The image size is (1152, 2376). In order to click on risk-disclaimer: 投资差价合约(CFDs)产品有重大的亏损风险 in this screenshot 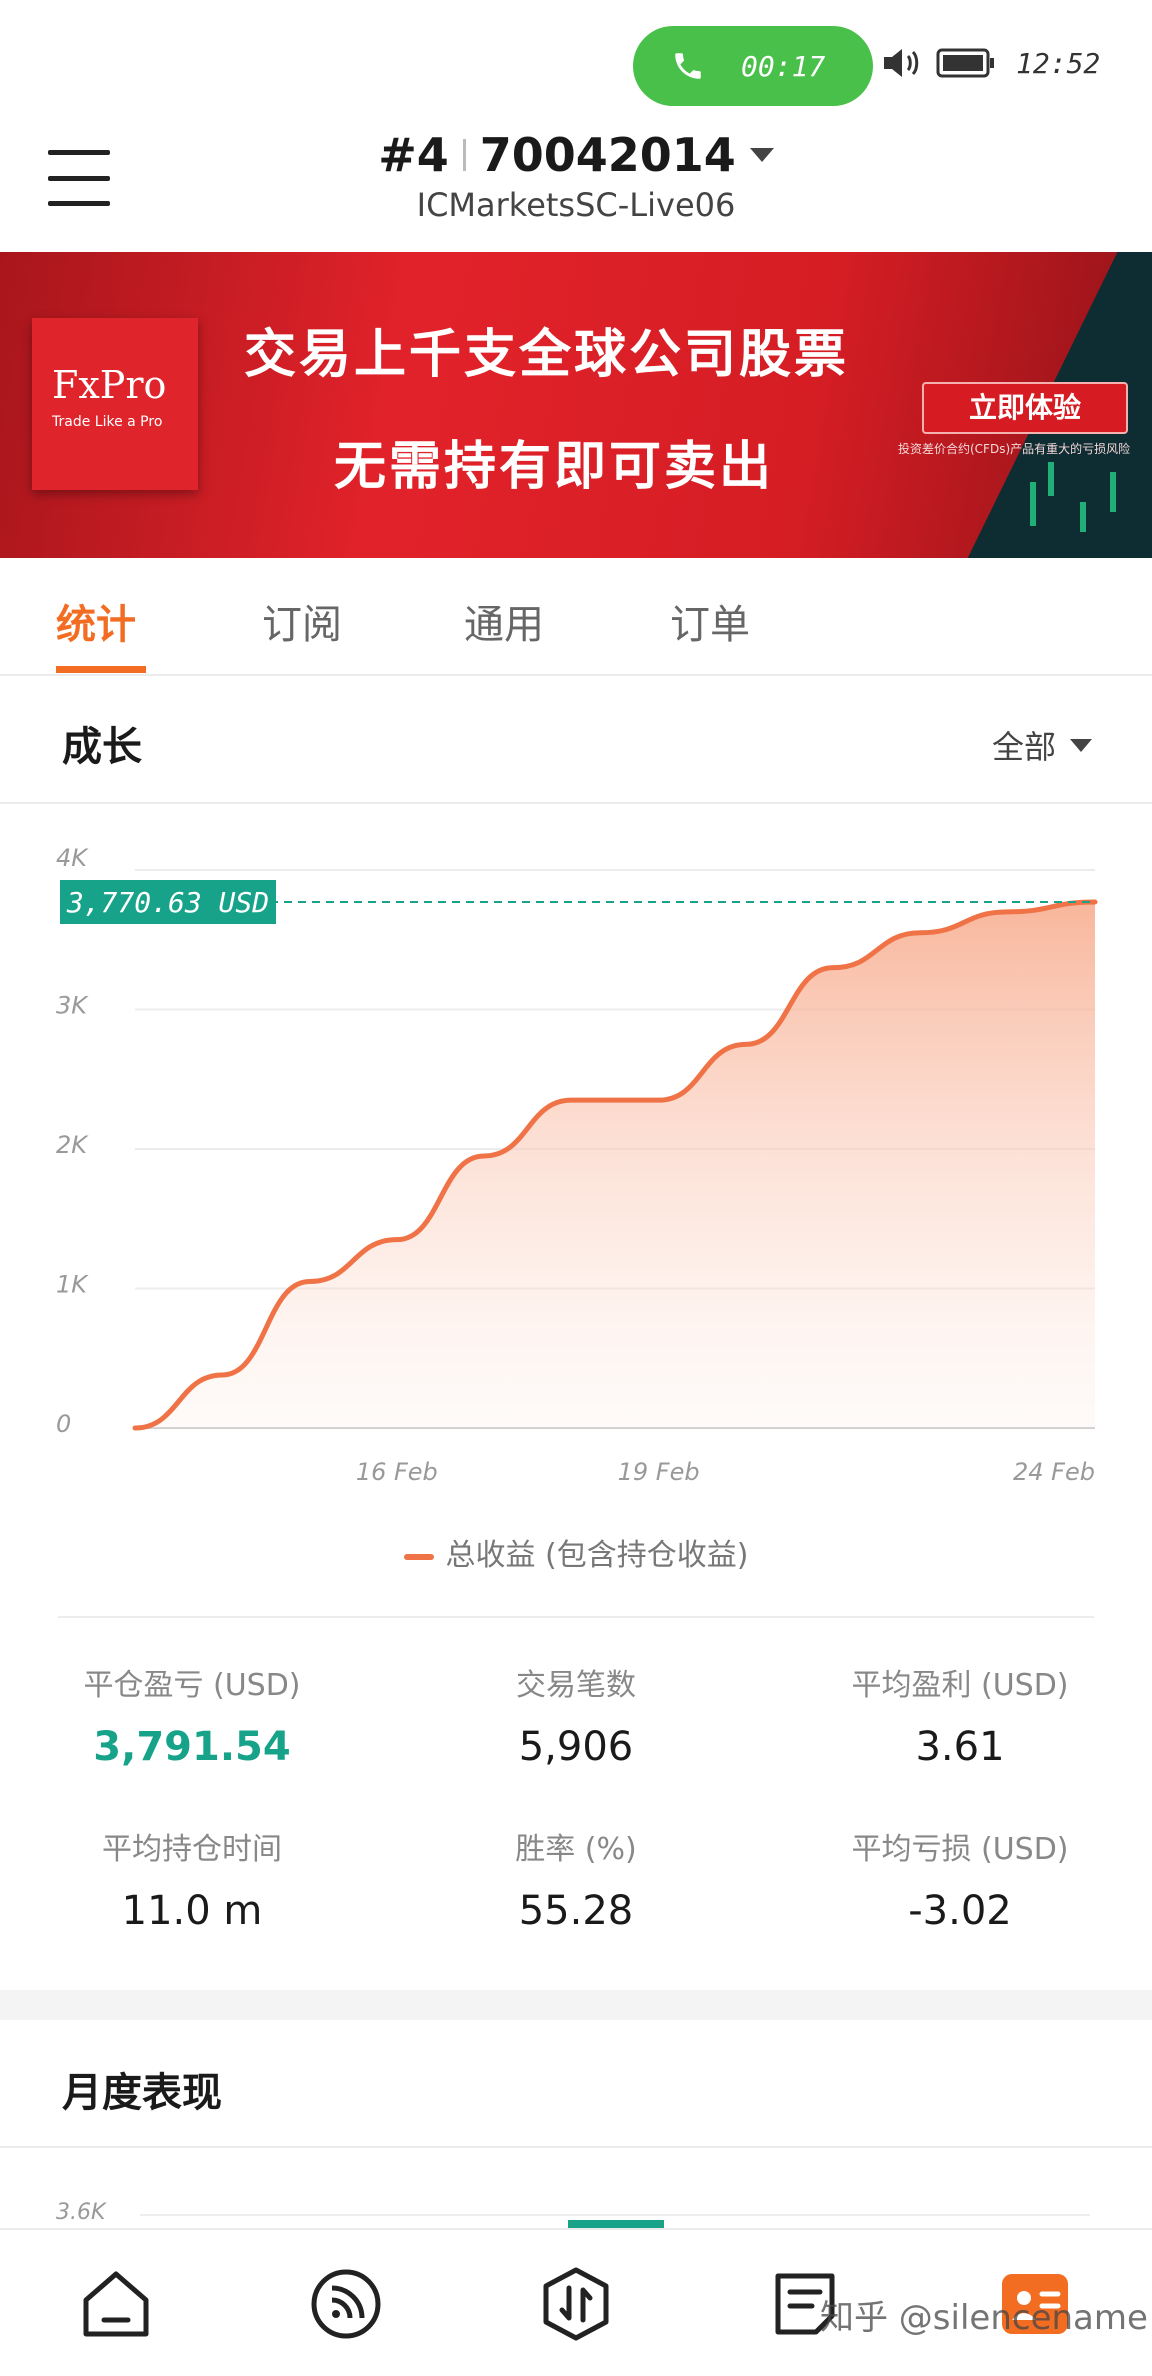, I will do `click(1014, 449)`.